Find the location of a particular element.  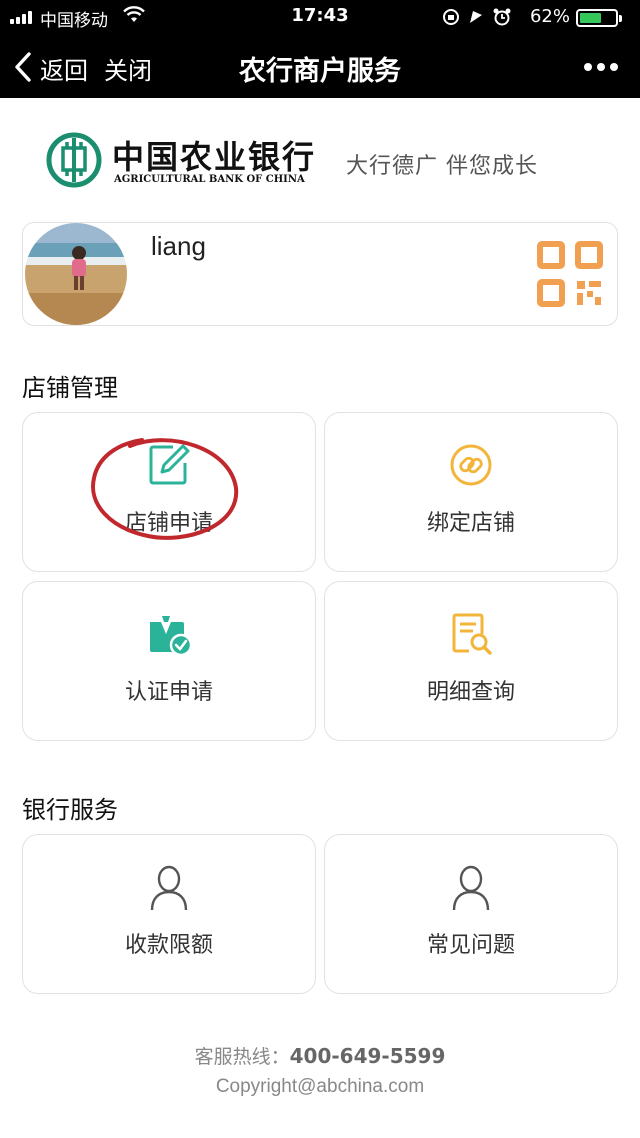

battery-level is located at coordinates (591, 18).